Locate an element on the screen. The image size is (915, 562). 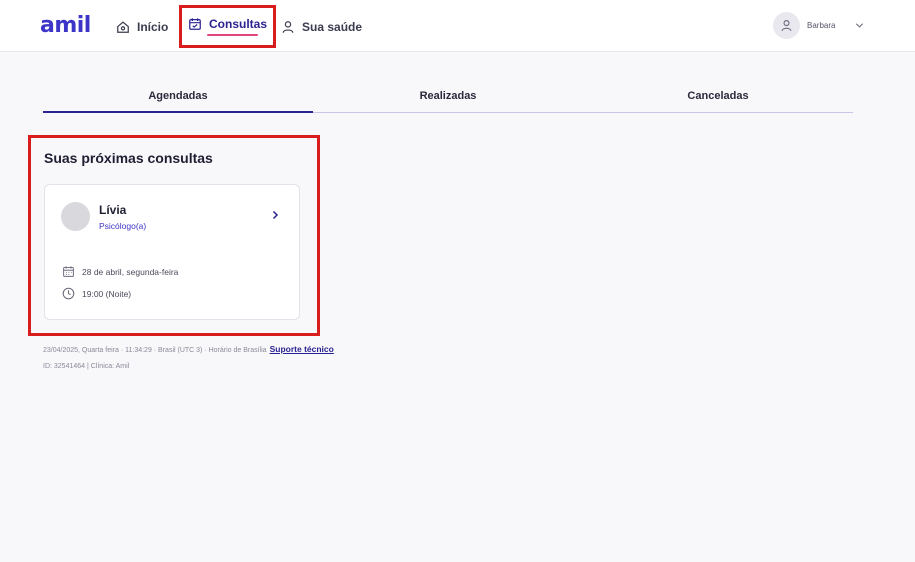
professional-name: Lívia is located at coordinates (113, 210).